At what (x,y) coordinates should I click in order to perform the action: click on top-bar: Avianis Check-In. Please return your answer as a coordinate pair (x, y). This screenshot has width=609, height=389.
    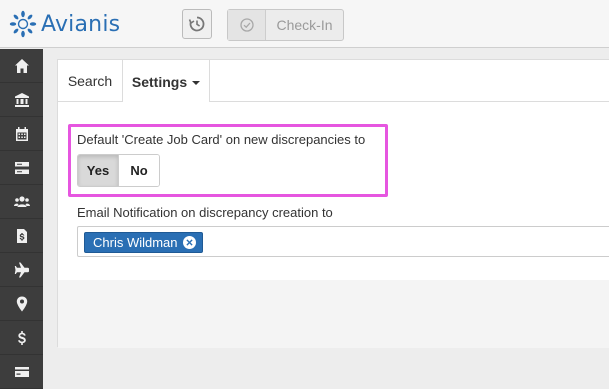
    Looking at the image, I should click on (304, 24).